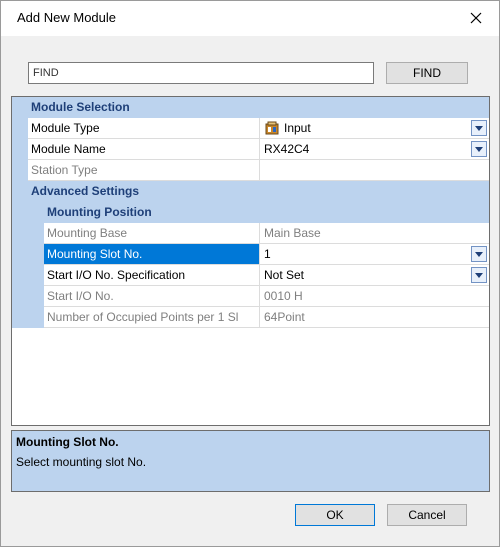 This screenshot has height=547, width=500. I want to click on property-row-module-name: Module Name RX42C4, so click(250, 149).